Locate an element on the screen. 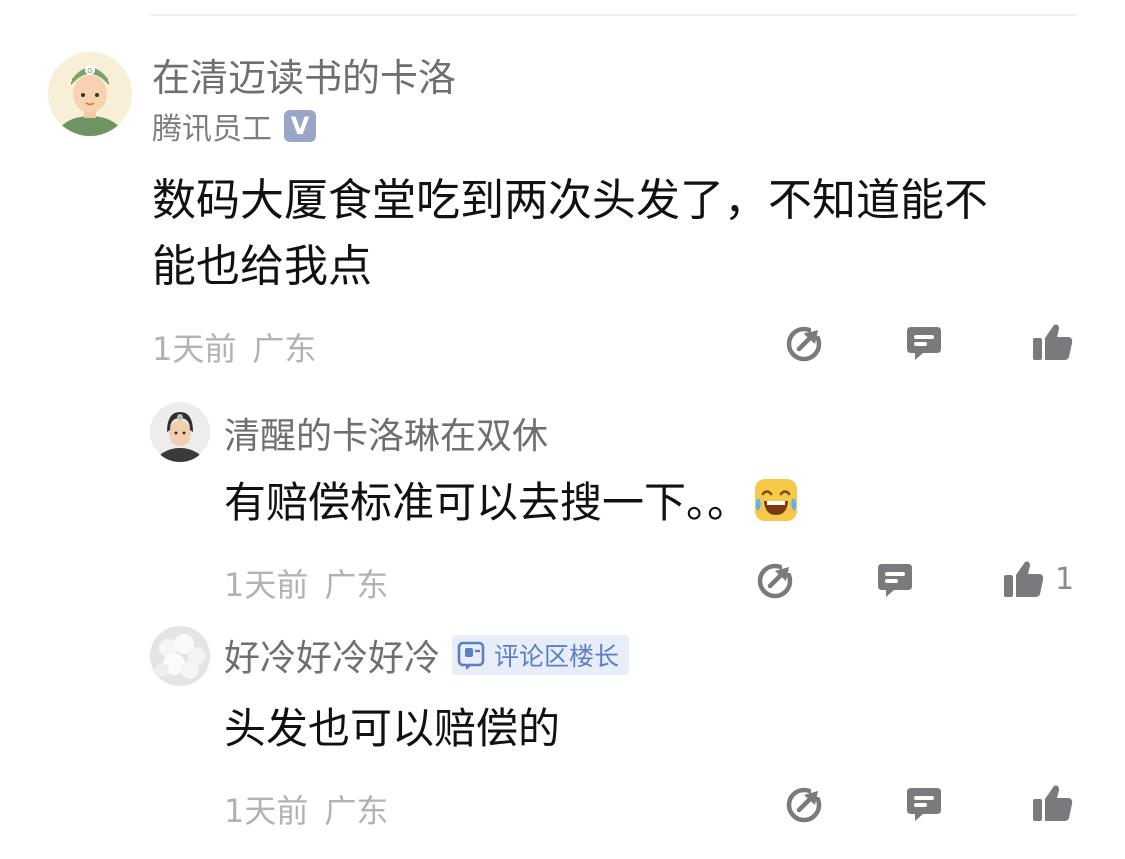  avatar-illustration: G is located at coordinates (90, 94).